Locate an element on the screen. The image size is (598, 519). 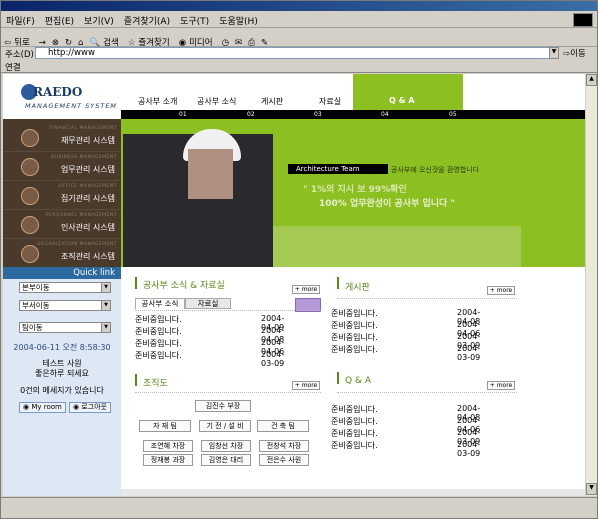
links-label: 연결 is located at coordinates (13, 68).